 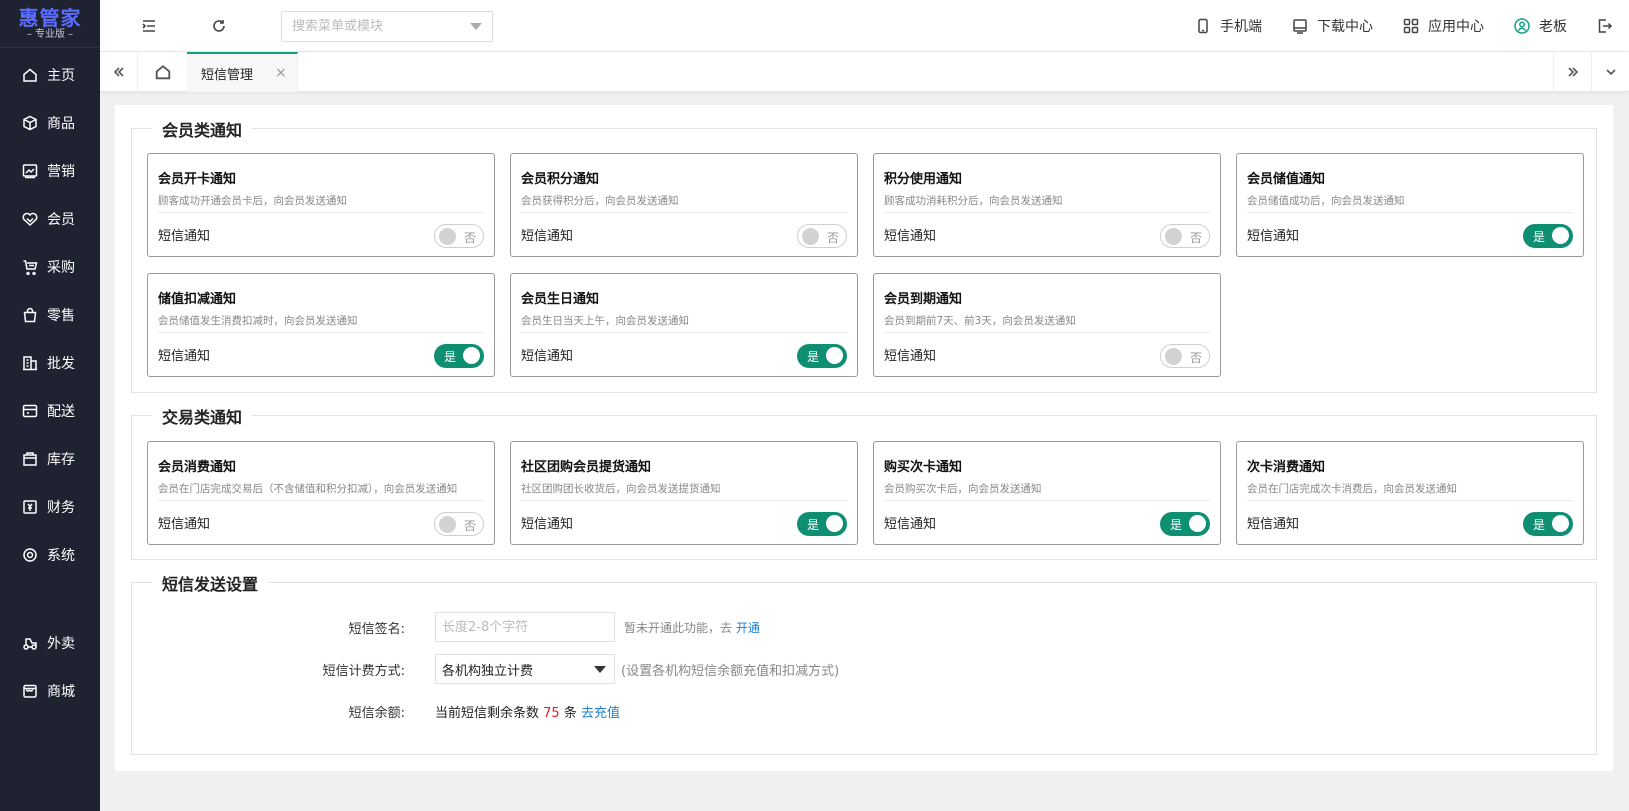 I want to click on menu-search, so click(x=387, y=26).